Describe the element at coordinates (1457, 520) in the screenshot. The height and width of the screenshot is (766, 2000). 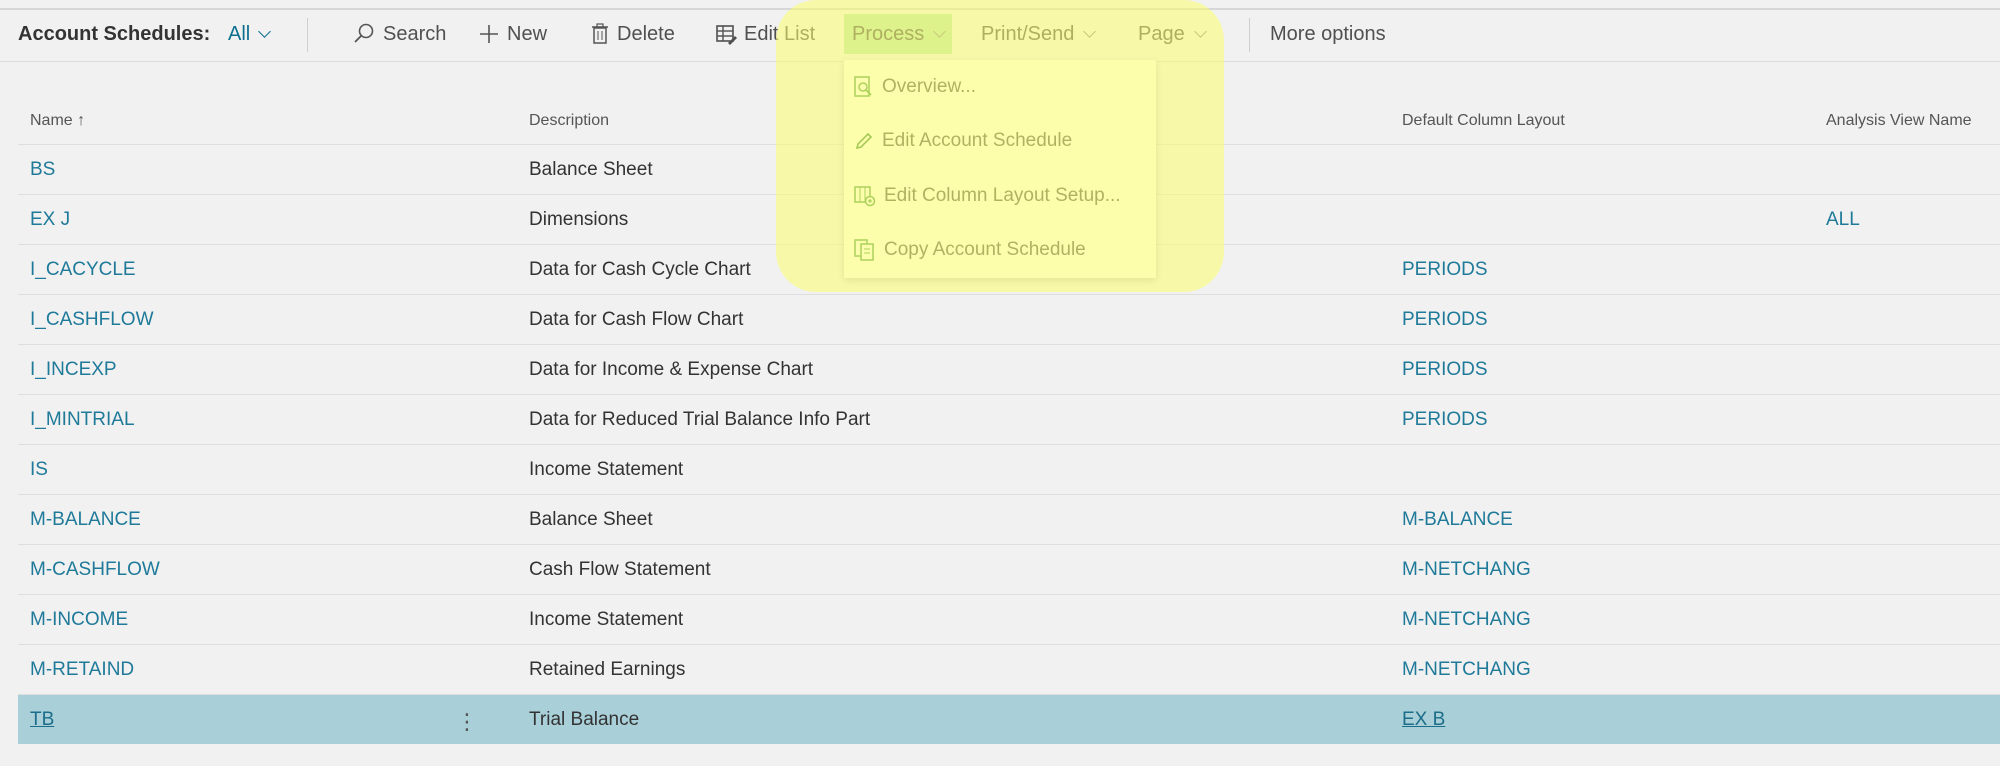
I see `default-column-layout-cell: M-BALANCE` at that location.